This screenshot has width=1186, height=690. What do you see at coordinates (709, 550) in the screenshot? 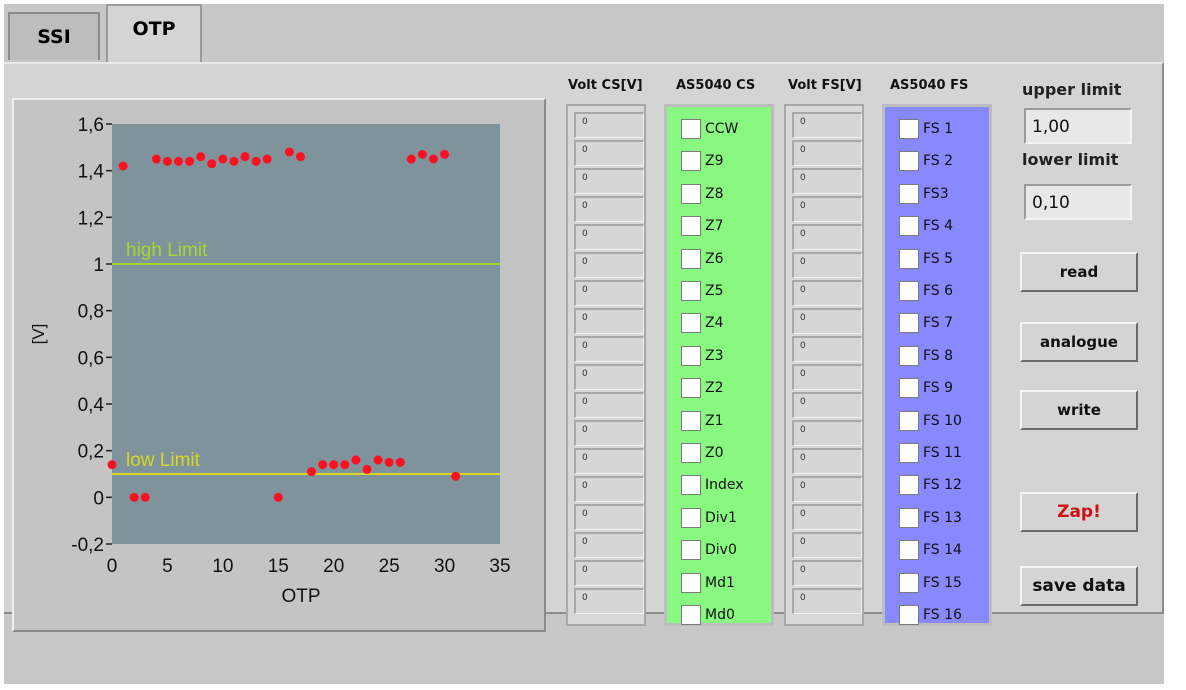
I see `as5040-cs-checkbox-row: Div0` at bounding box center [709, 550].